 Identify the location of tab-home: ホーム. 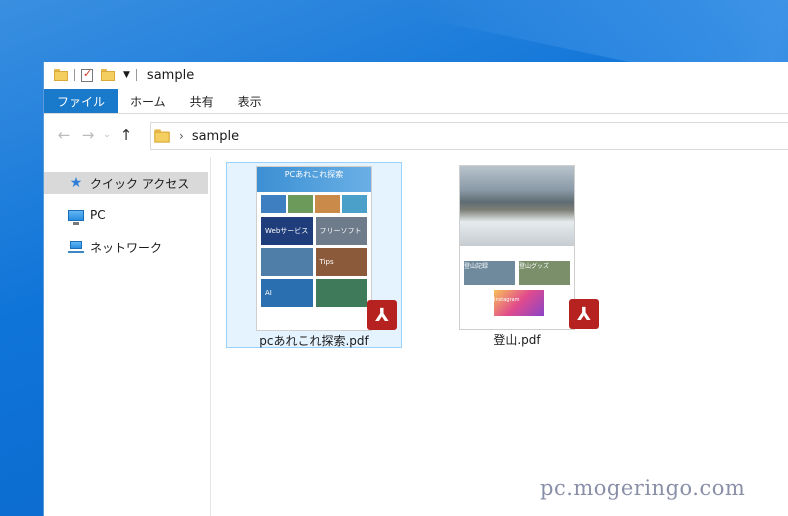
(148, 101).